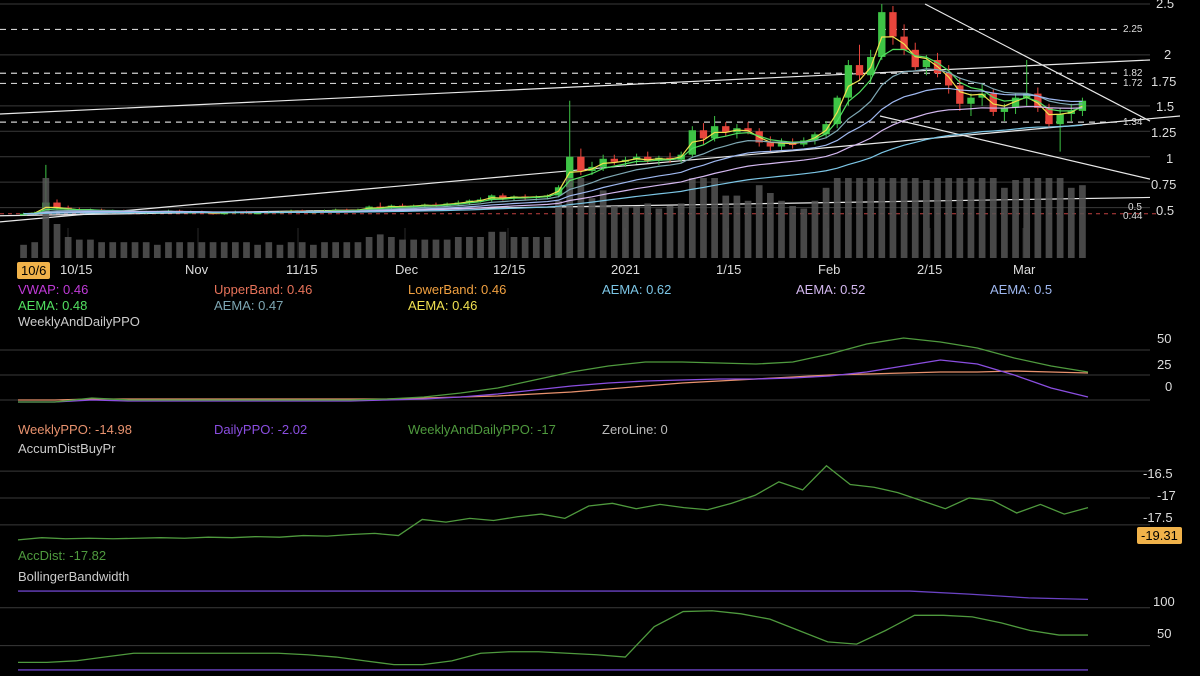 The width and height of the screenshot is (1200, 676). Describe the element at coordinates (263, 289) in the screenshot. I see `legend-upperband: UpperBand: 0.46` at that location.